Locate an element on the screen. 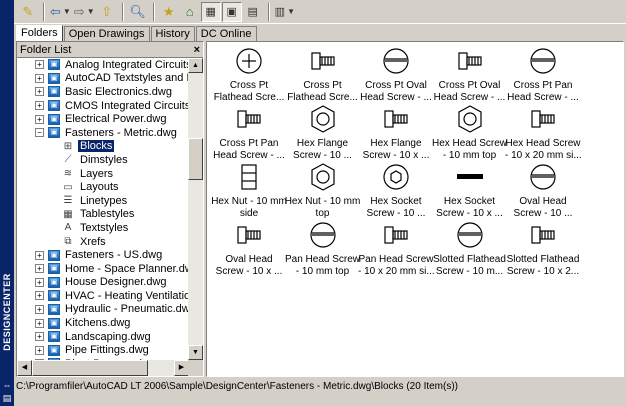 The height and width of the screenshot is (406, 626). block-item: Hex Head Screw - 10 mm top is located at coordinates (470, 131).